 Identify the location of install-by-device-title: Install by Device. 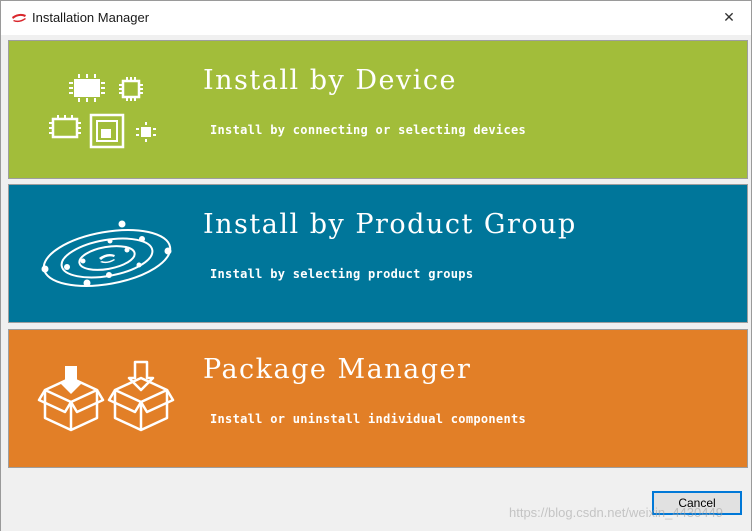
(330, 80).